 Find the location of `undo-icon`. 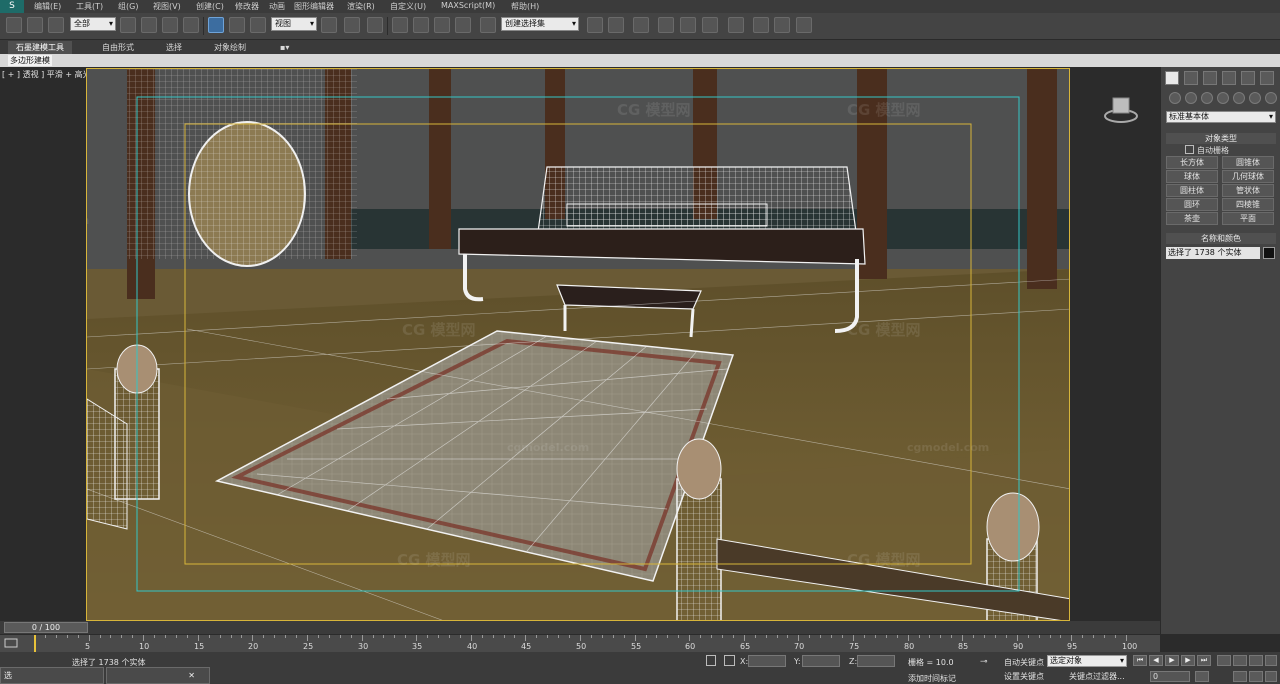

undo-icon is located at coordinates (14, 25).